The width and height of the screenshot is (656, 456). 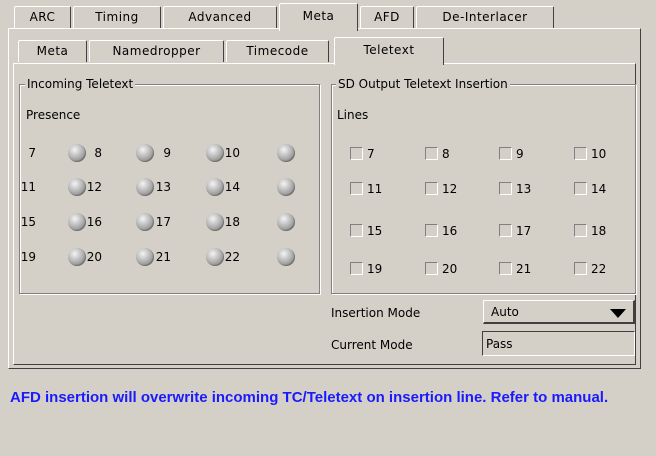 I want to click on tab-arc: ARC, so click(x=42, y=17).